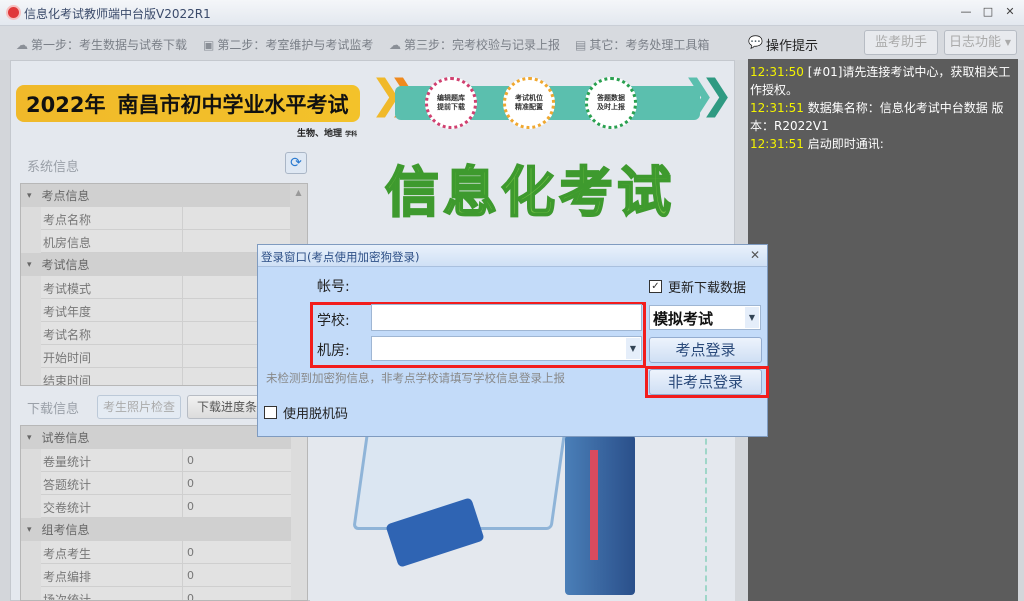 The image size is (1024, 601). Describe the element at coordinates (717, 95) in the screenshot. I see `chevron-icon: ❯` at that location.